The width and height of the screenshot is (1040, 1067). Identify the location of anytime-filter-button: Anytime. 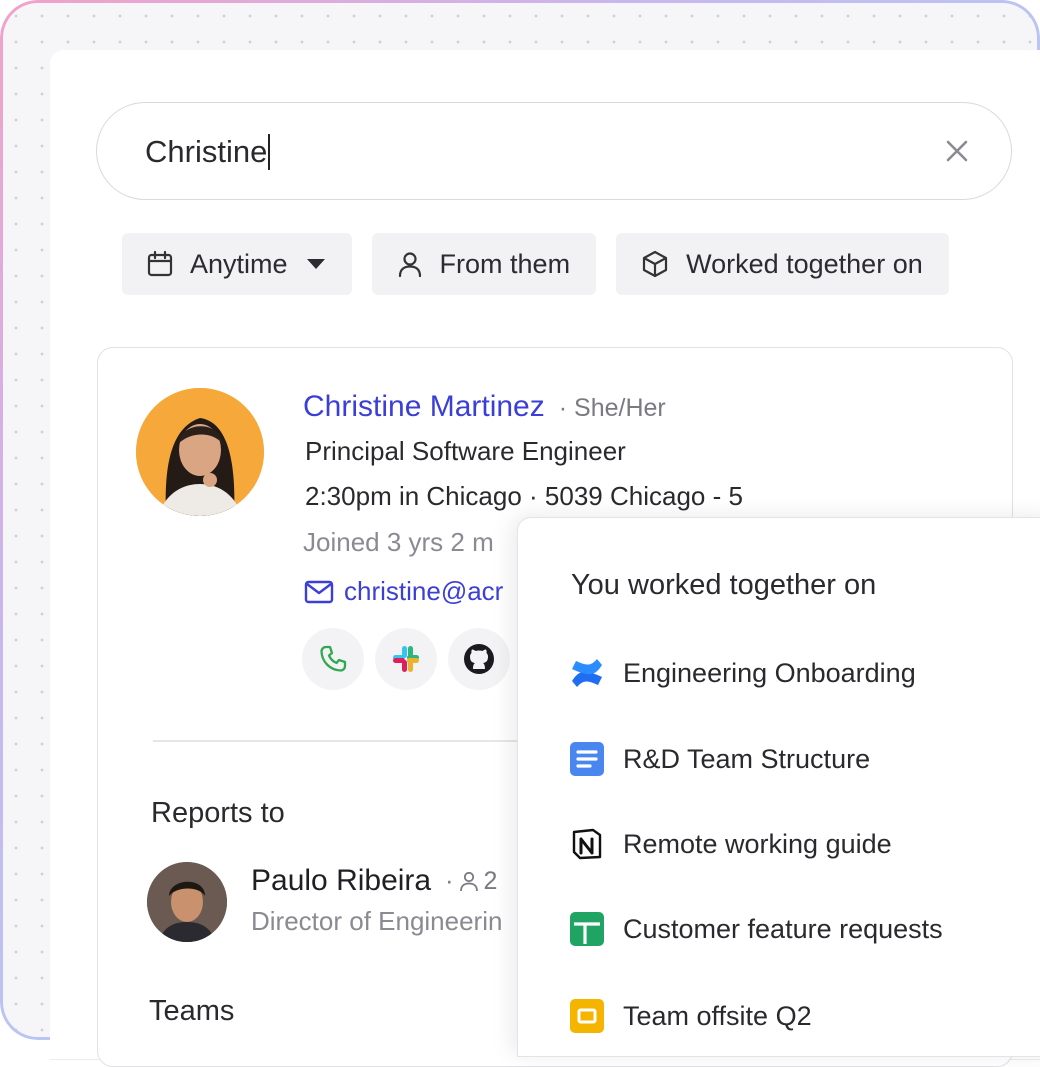
(237, 264).